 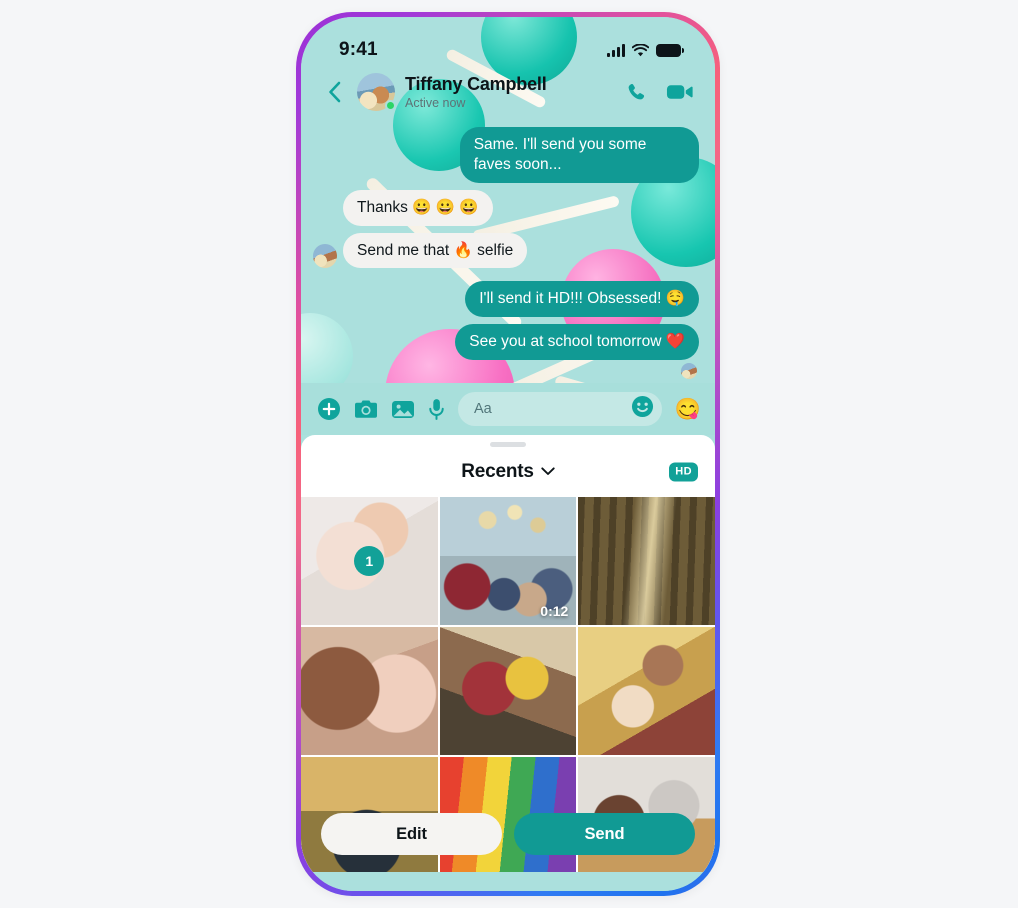 What do you see at coordinates (476, 83) in the screenshot?
I see `peer-name: Tiffany Campbell` at bounding box center [476, 83].